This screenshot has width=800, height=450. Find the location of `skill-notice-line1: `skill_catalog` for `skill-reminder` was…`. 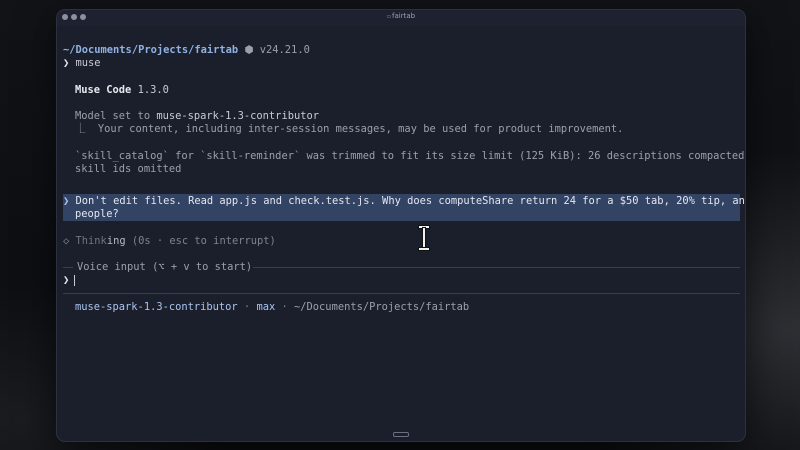

skill-notice-line1: `skill_catalog` for `skill-reminder` was… is located at coordinates (410, 156).